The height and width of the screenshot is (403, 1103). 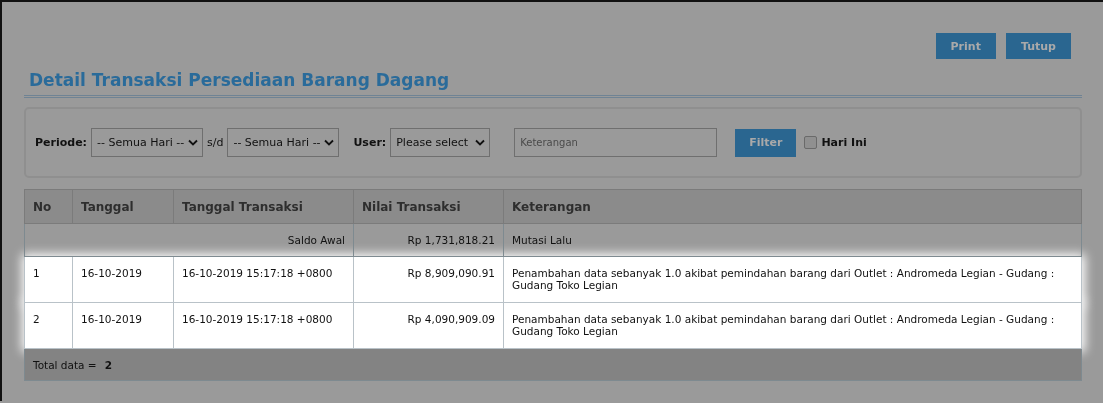 What do you see at coordinates (263, 206) in the screenshot?
I see `column-header: Tanggal Transaksi` at bounding box center [263, 206].